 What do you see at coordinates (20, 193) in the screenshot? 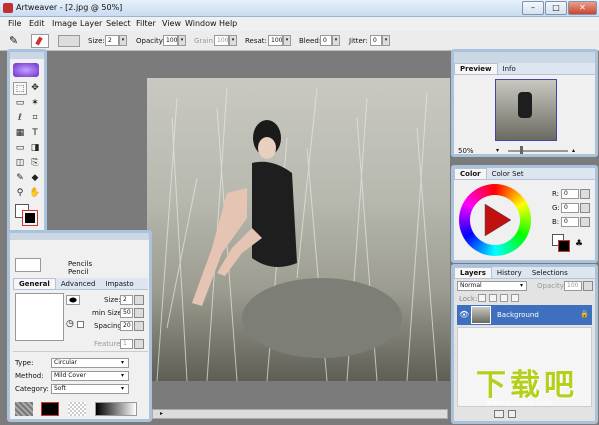
I see `zoom-tool-icon: ⚲` at bounding box center [20, 193].